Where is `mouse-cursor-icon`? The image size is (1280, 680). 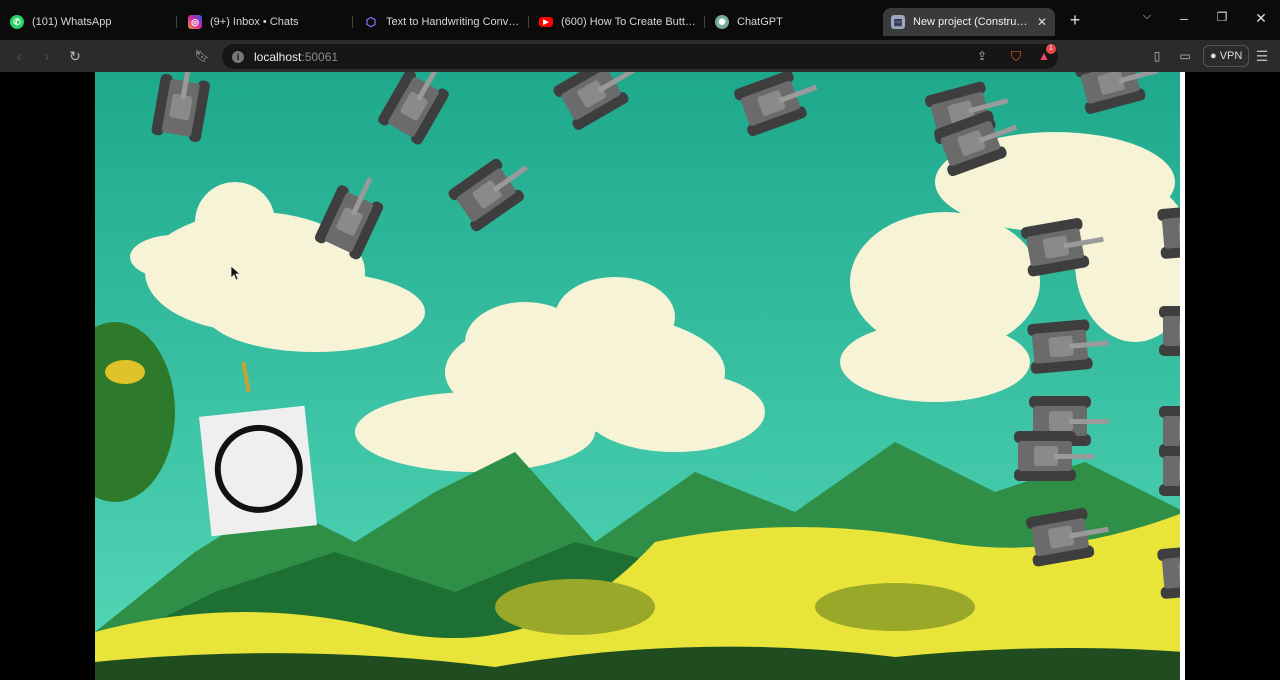
mouse-cursor-icon is located at coordinates (236, 273).